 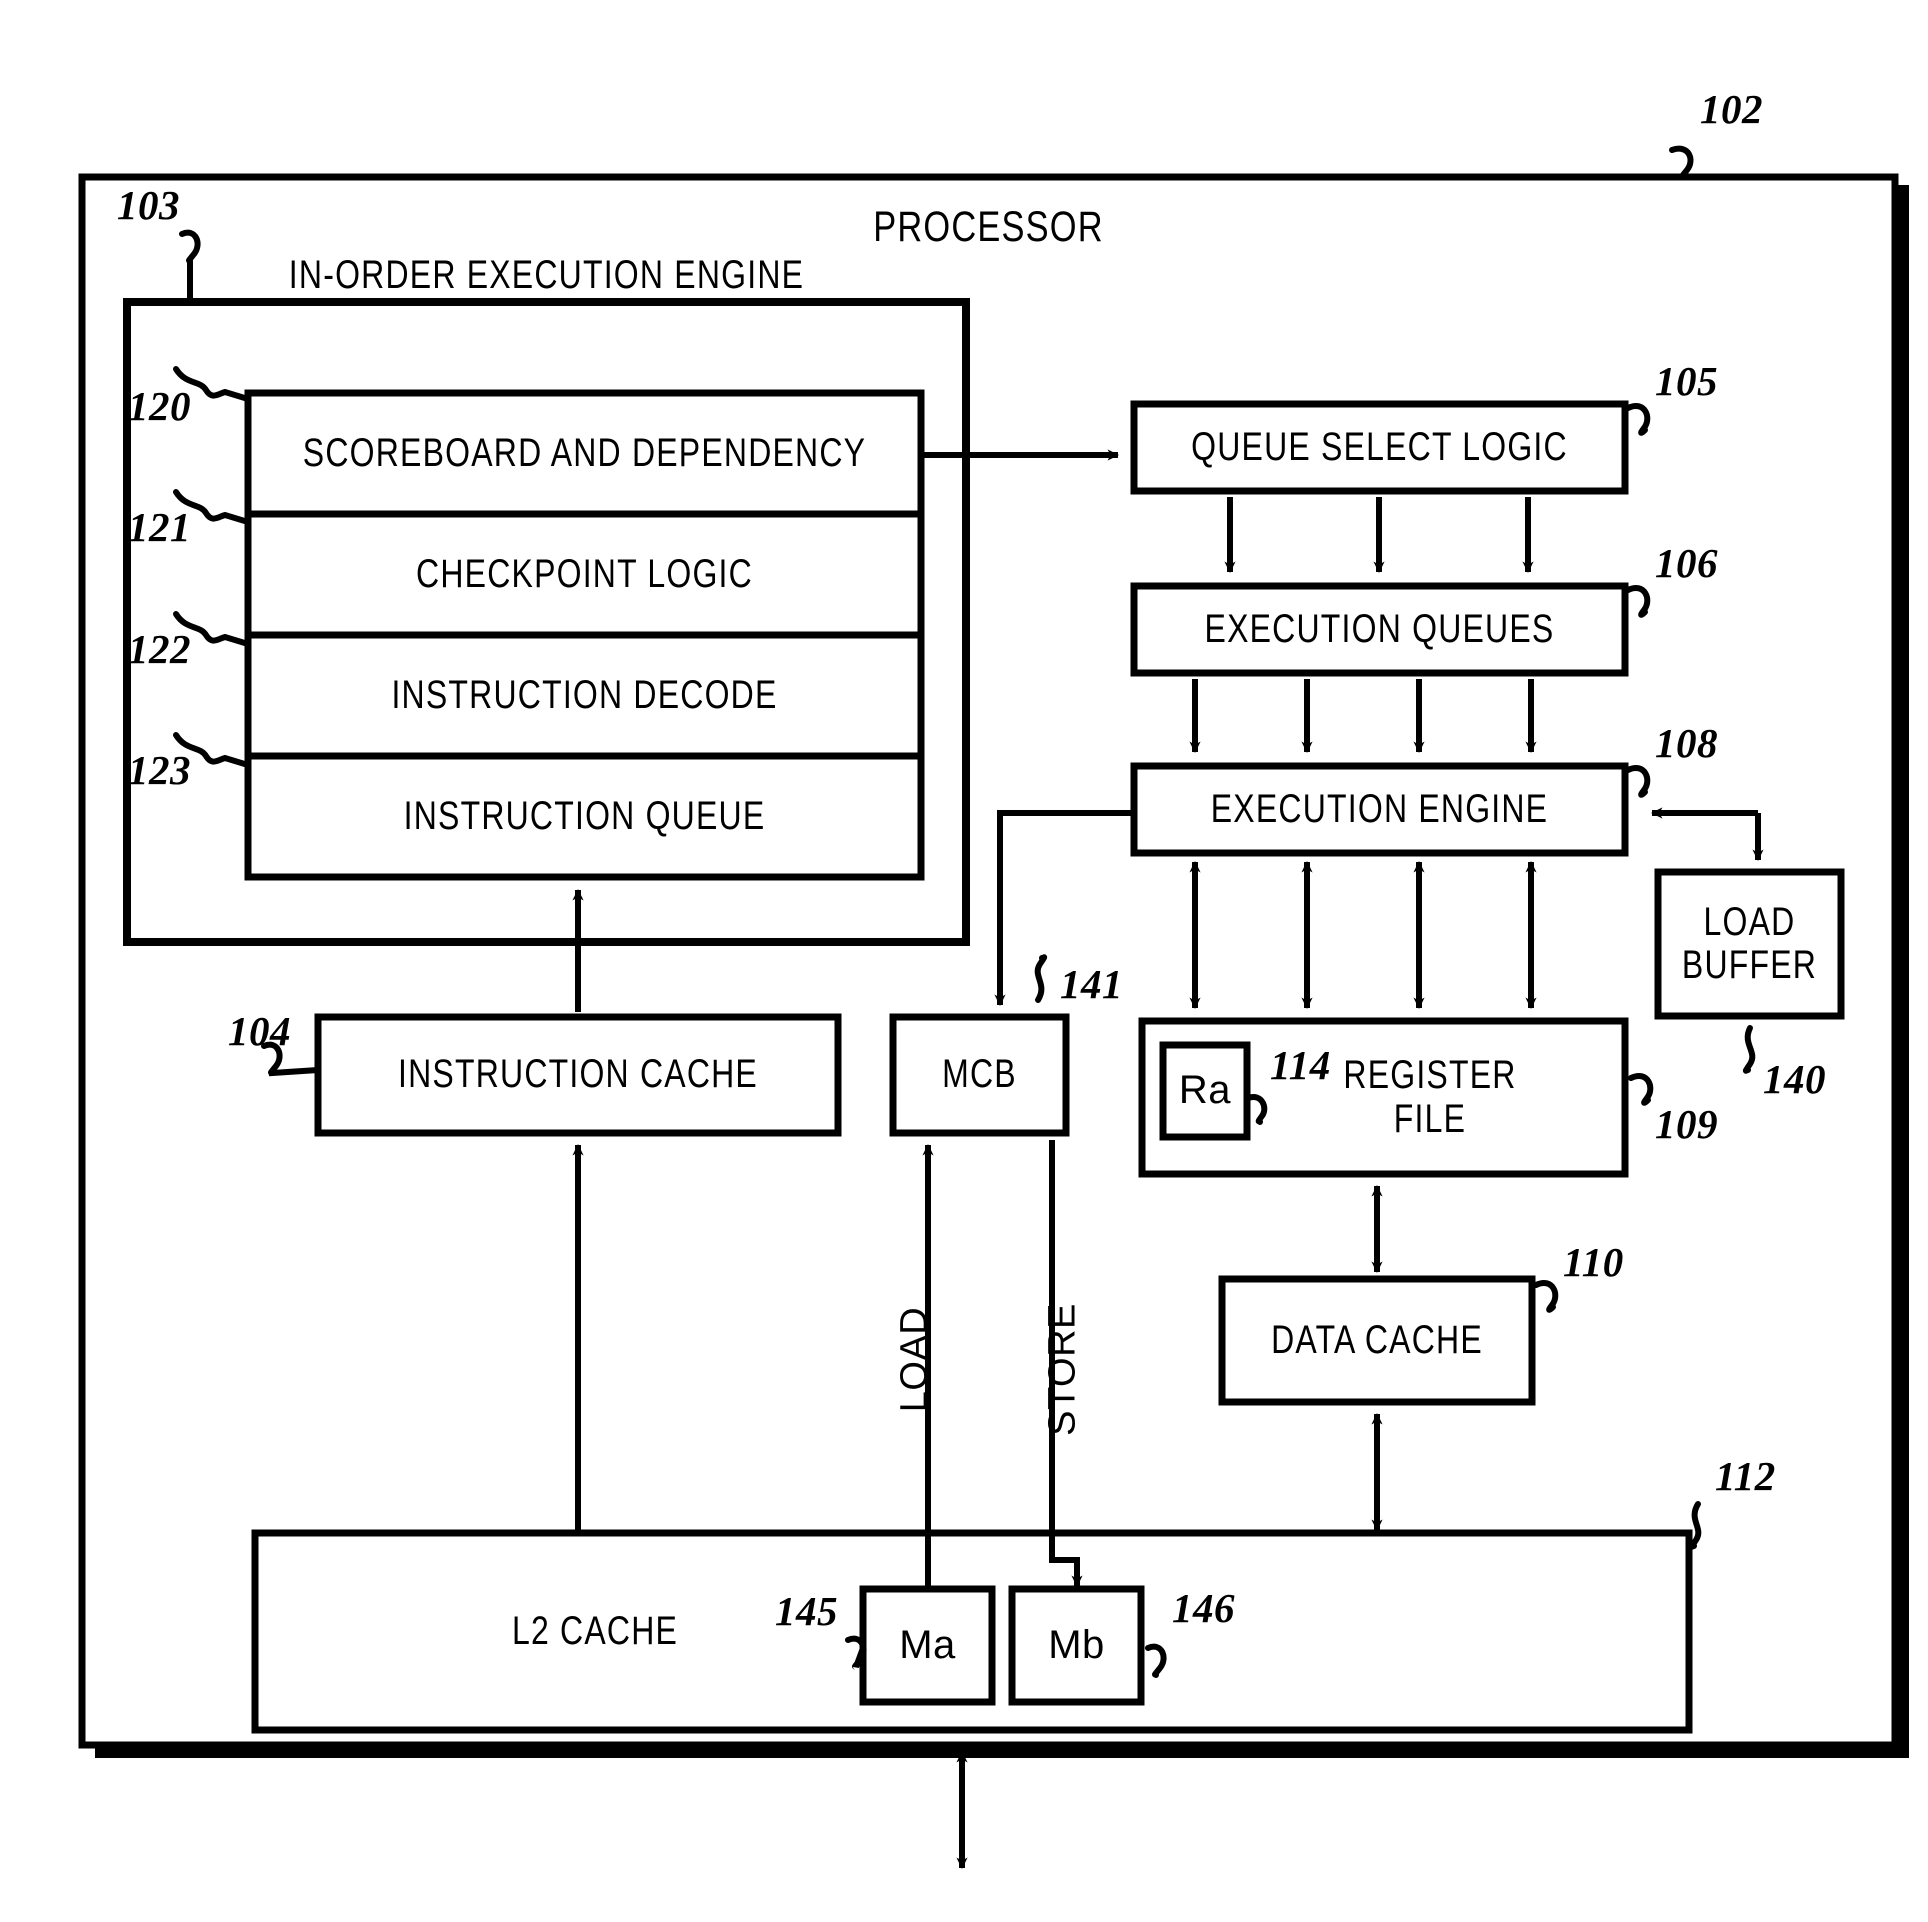 I want to click on ref-145: 145, so click(x=806, y=1611).